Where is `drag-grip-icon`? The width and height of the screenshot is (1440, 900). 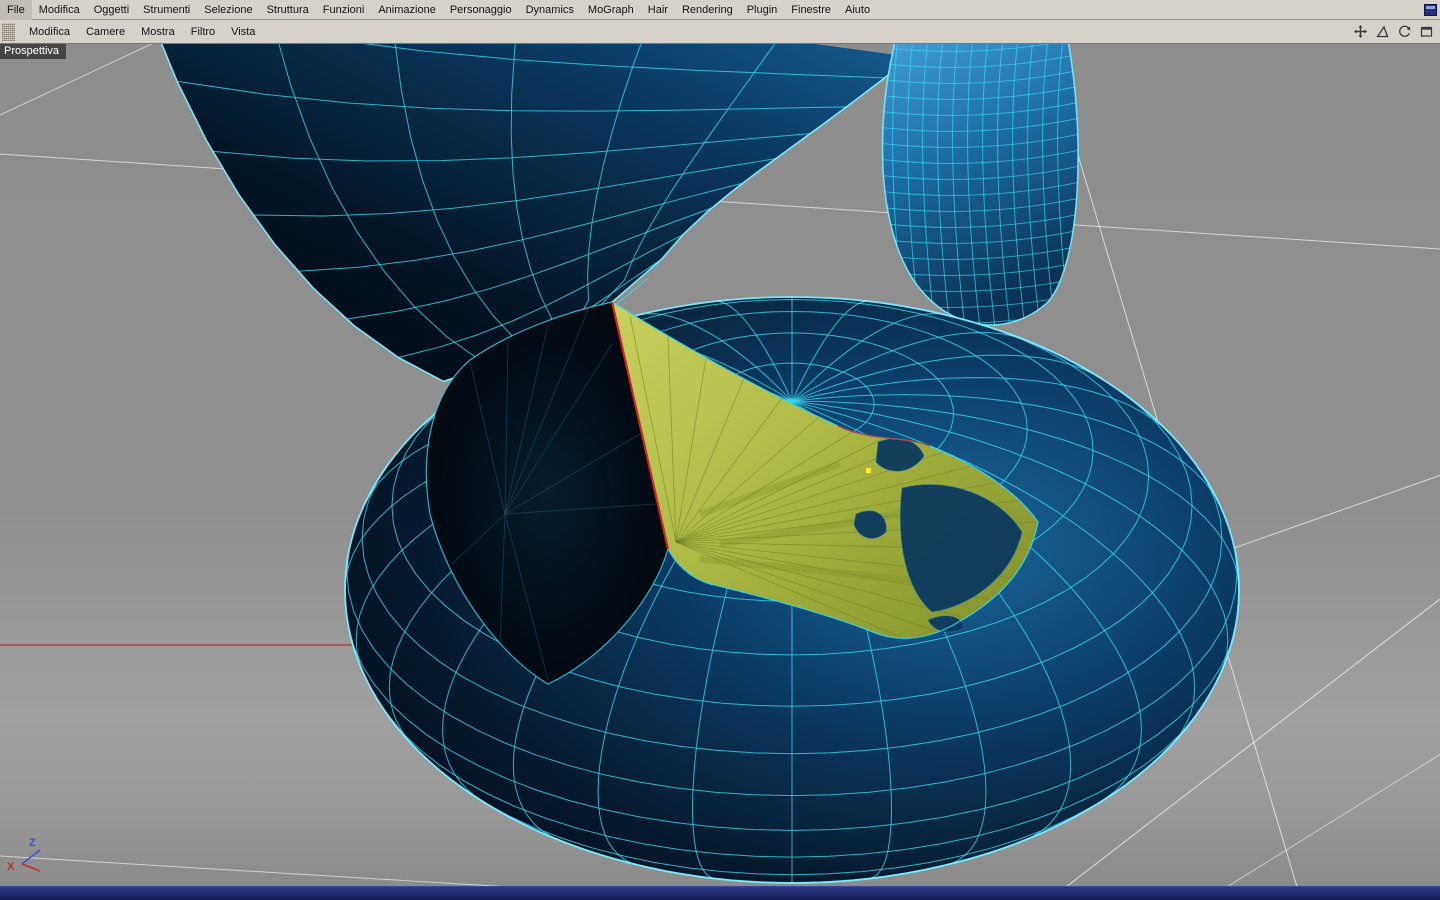
drag-grip-icon is located at coordinates (8, 31).